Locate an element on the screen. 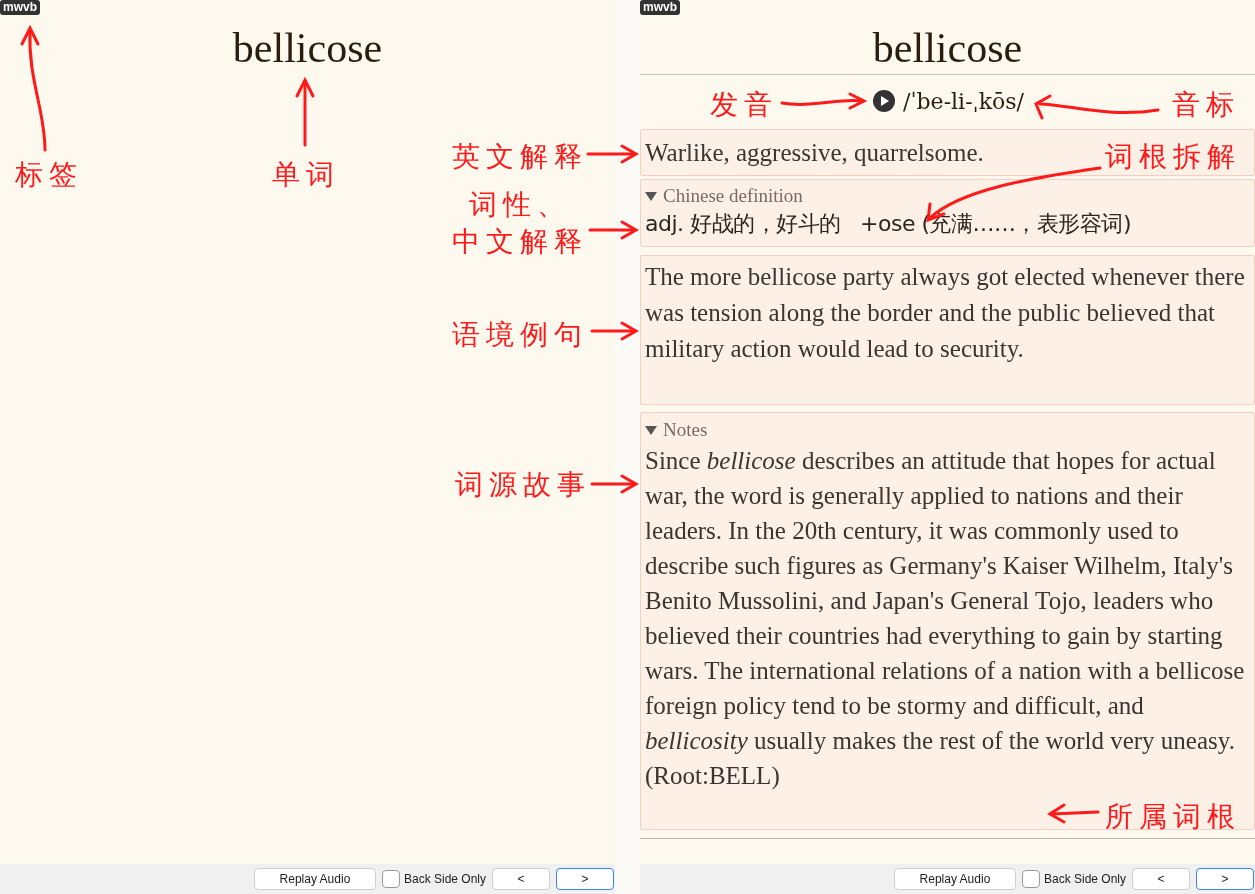 Image resolution: width=1255 pixels, height=894 pixels. annotation-label: 词源故事 is located at coordinates (523, 485).